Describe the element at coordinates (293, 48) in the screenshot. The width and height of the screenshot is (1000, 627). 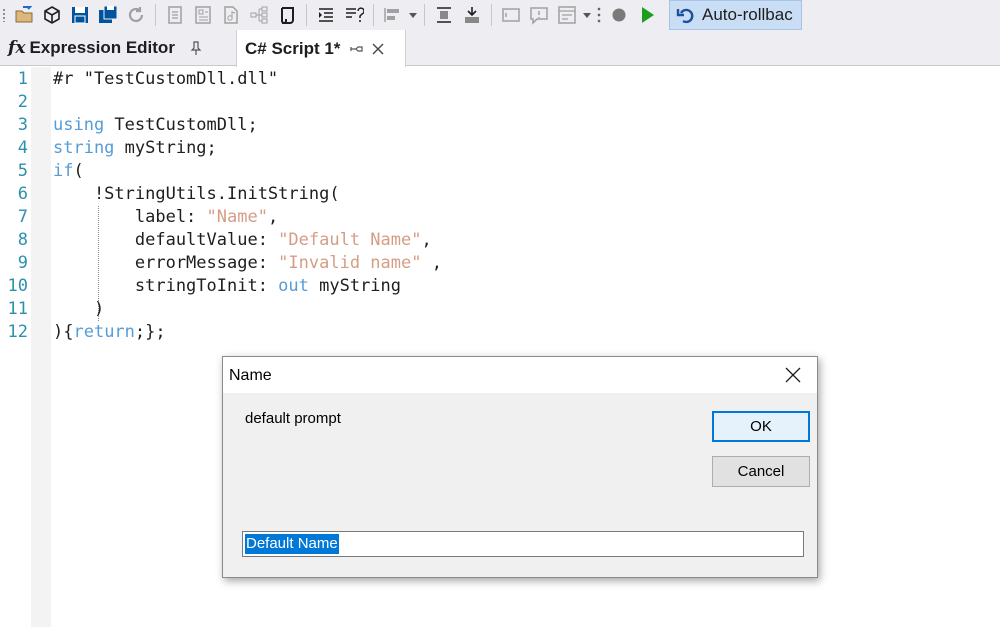
I see `tab-label: C# Script 1*` at that location.